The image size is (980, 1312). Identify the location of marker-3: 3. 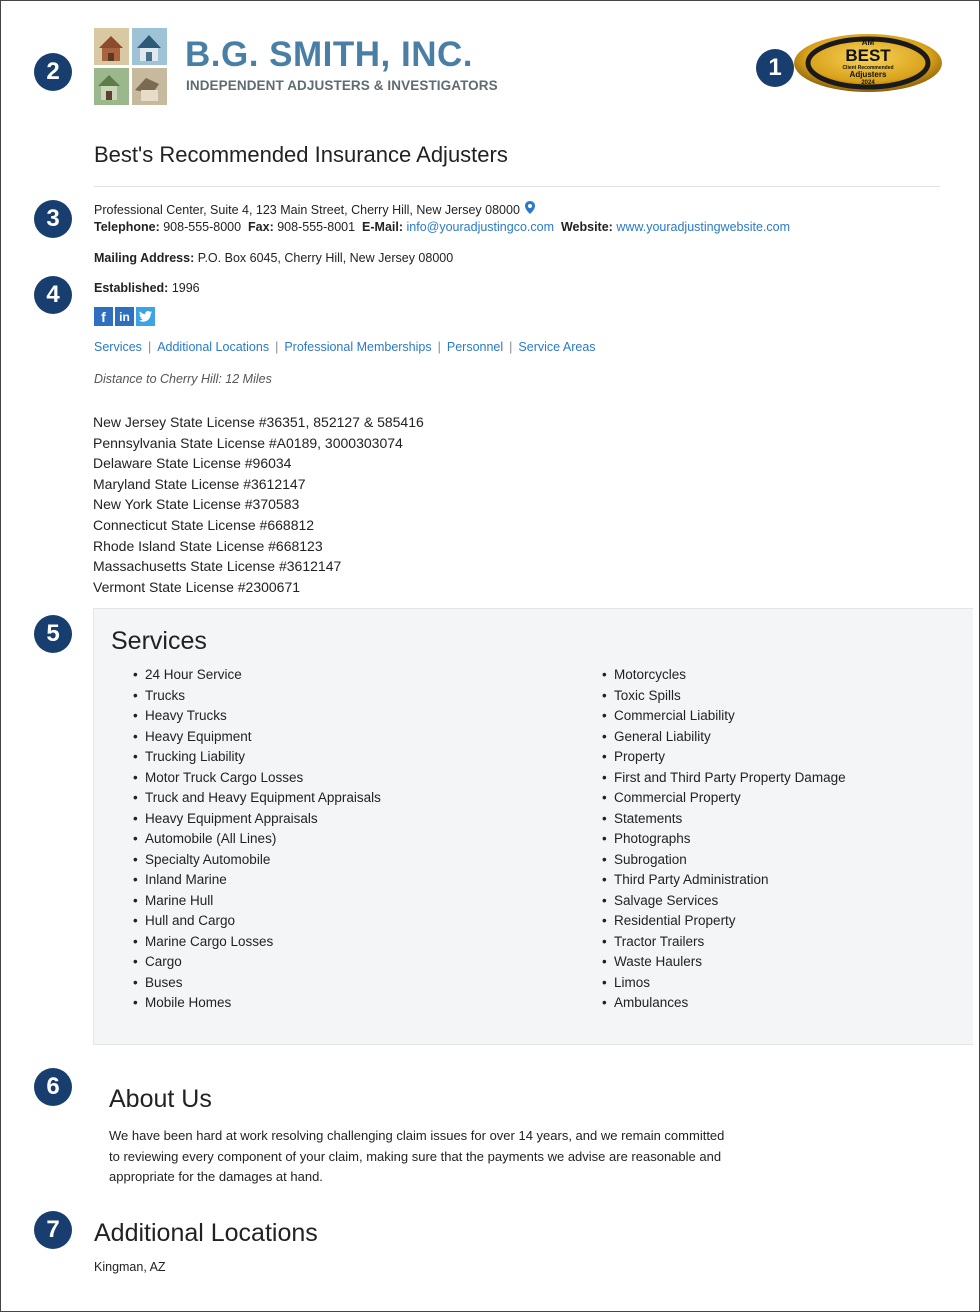
(53, 219).